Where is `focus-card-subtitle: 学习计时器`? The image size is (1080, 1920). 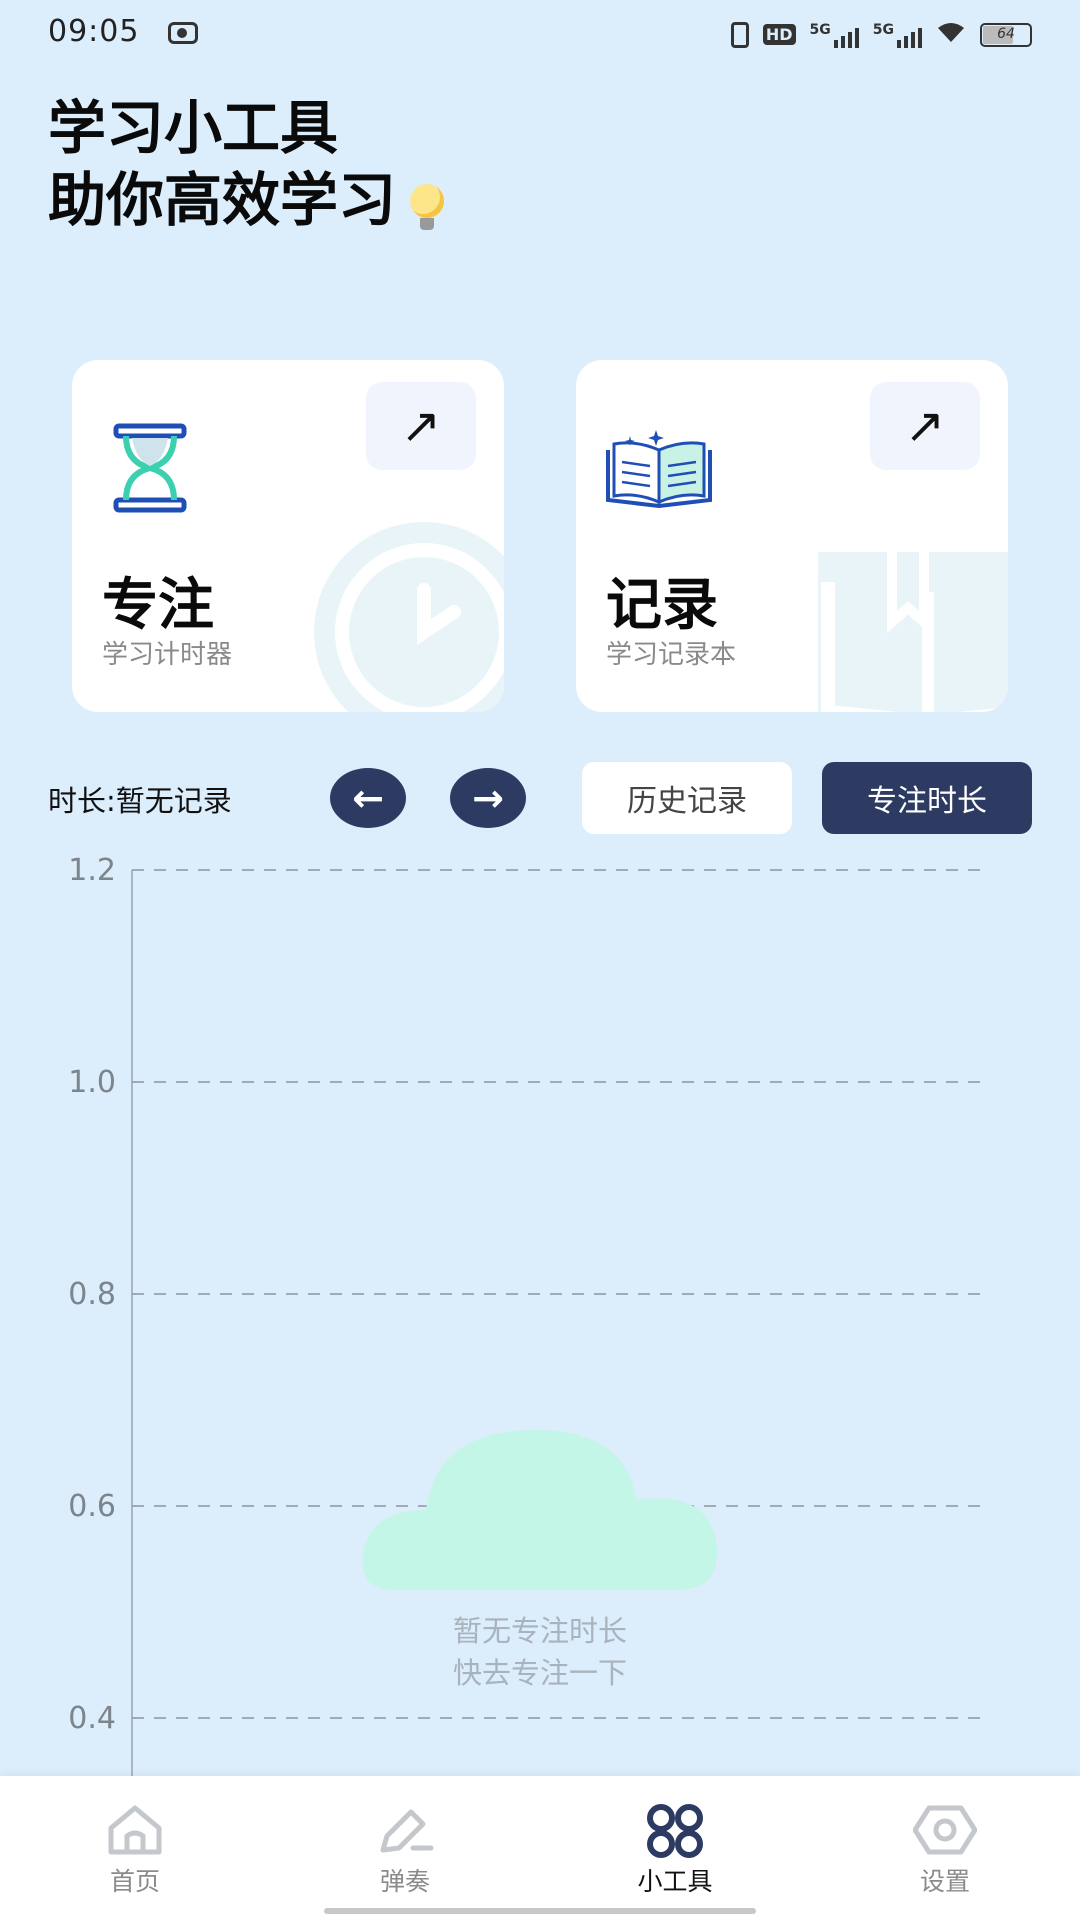
focus-card-subtitle: 学习计时器 is located at coordinates (167, 655).